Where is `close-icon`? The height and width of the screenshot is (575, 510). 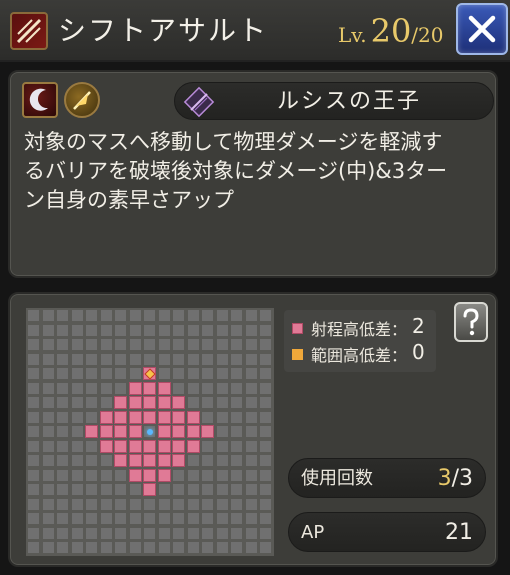 close-icon is located at coordinates (482, 29).